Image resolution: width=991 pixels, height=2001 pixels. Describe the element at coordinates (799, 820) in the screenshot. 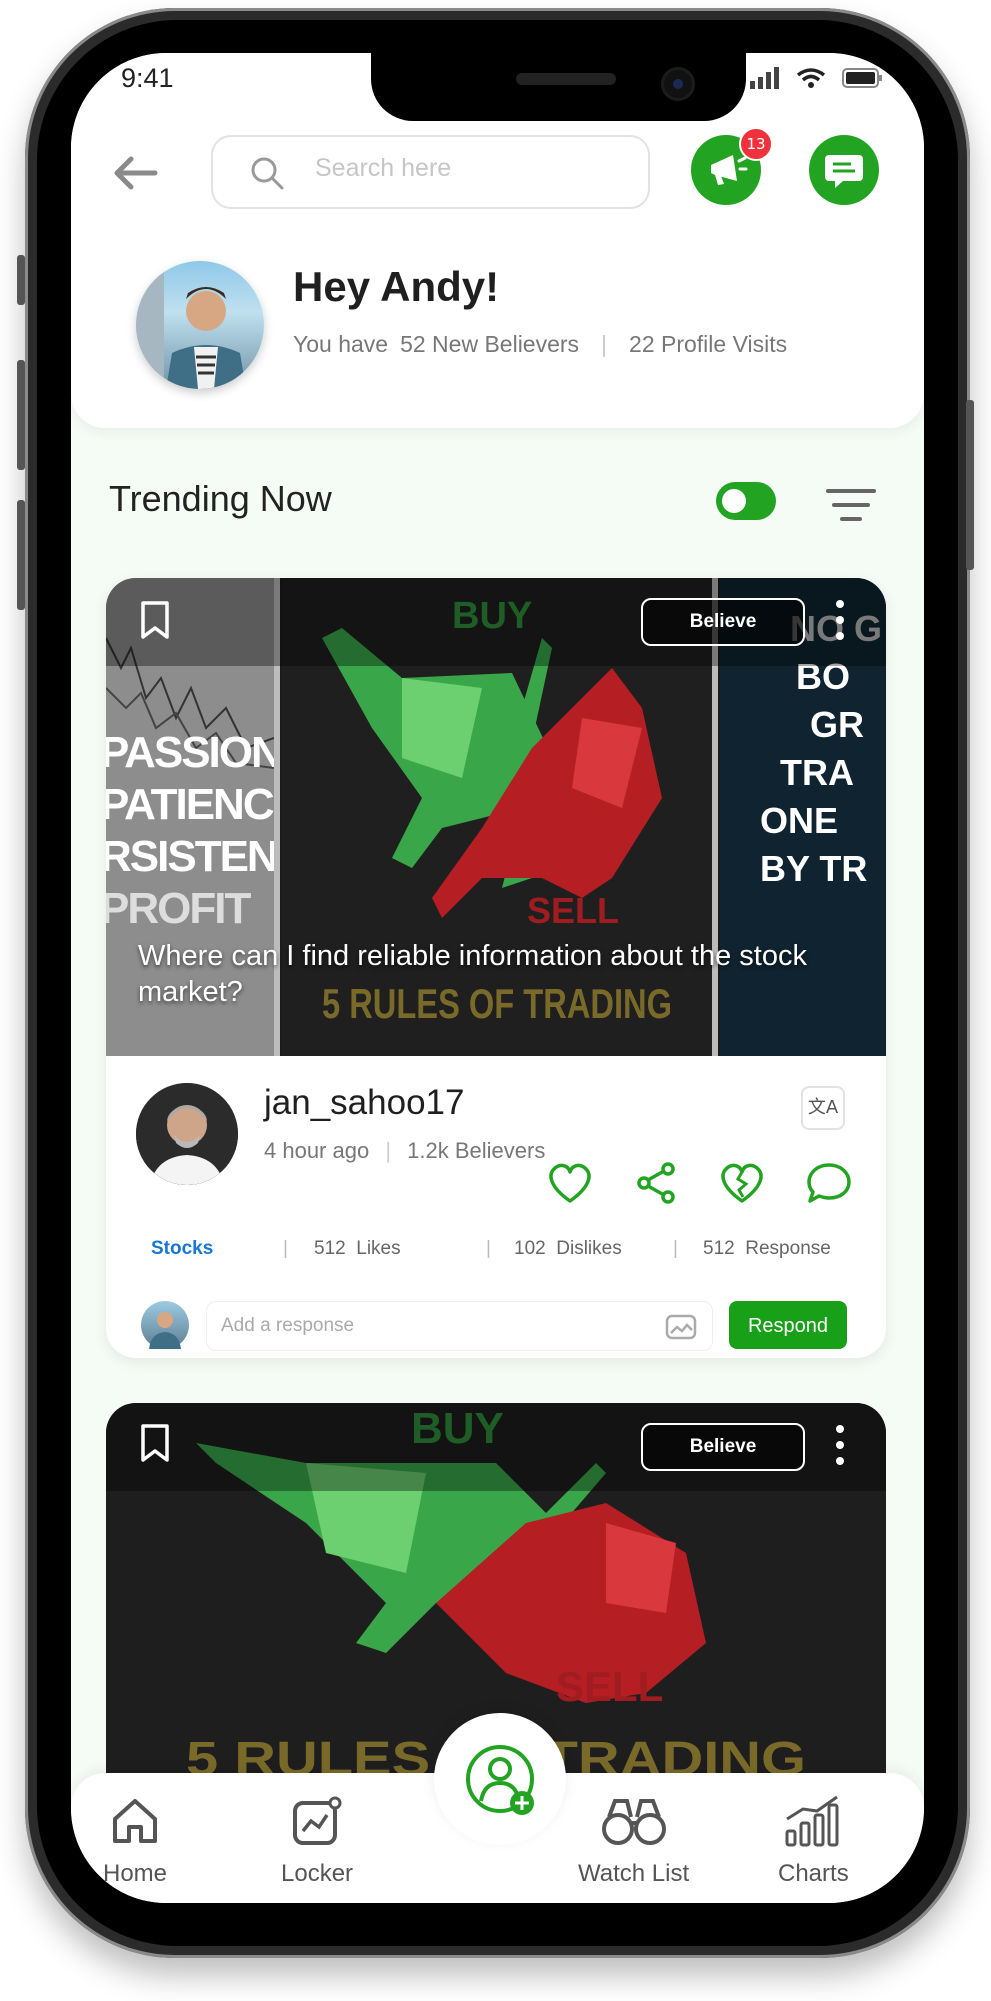

I see `media-right-line-5: ONE` at that location.